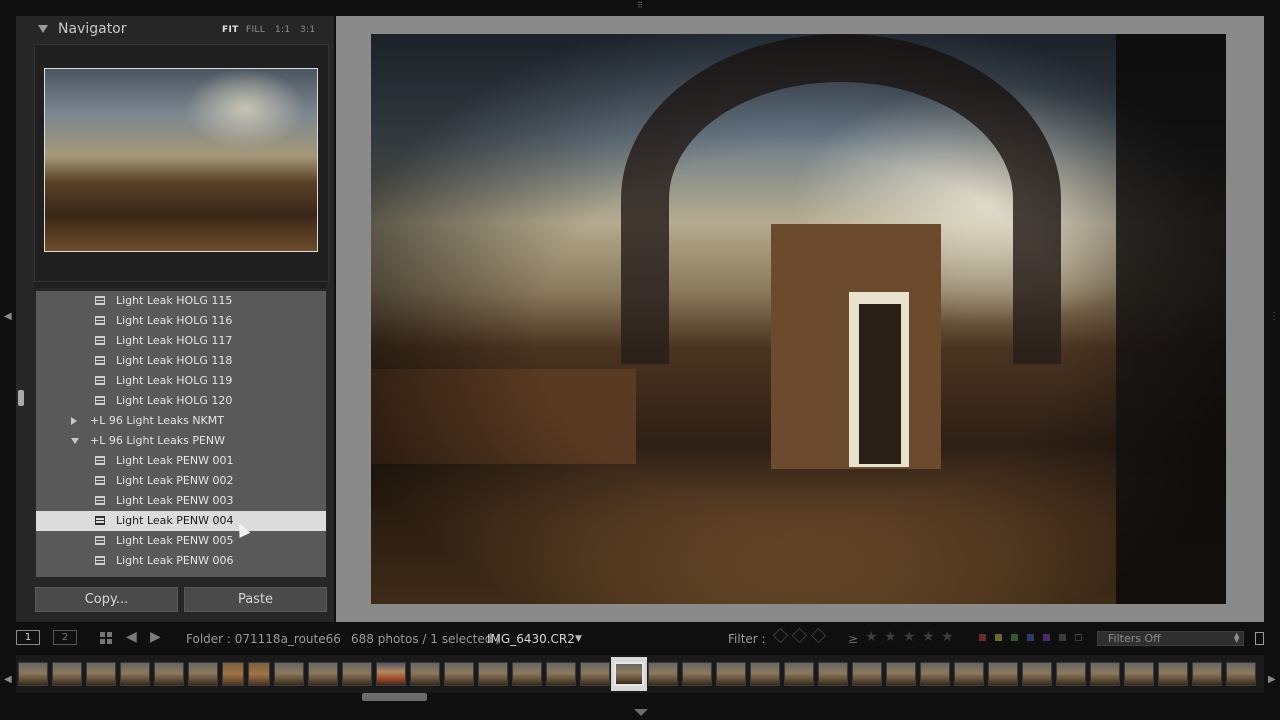 The image size is (1280, 720). What do you see at coordinates (181, 321) in the screenshot?
I see `preset-item: Light Leak HOLG 116` at bounding box center [181, 321].